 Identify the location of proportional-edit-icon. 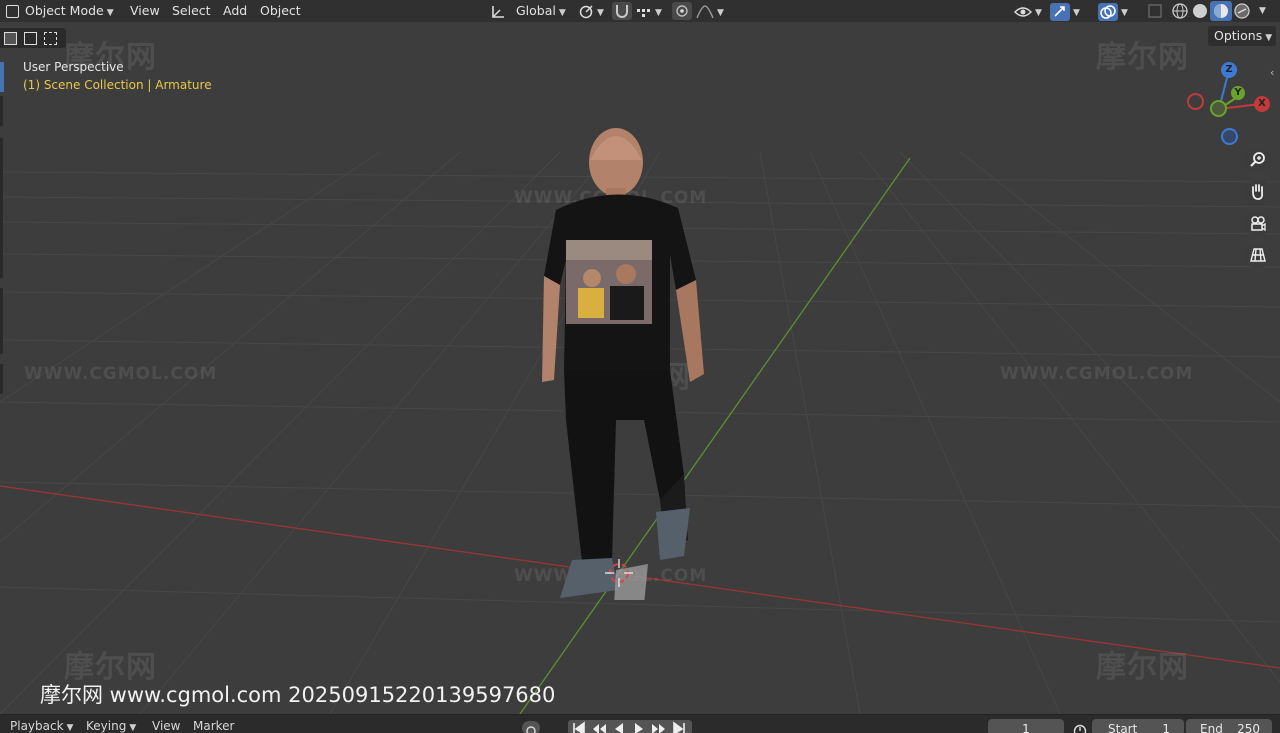
(682, 11).